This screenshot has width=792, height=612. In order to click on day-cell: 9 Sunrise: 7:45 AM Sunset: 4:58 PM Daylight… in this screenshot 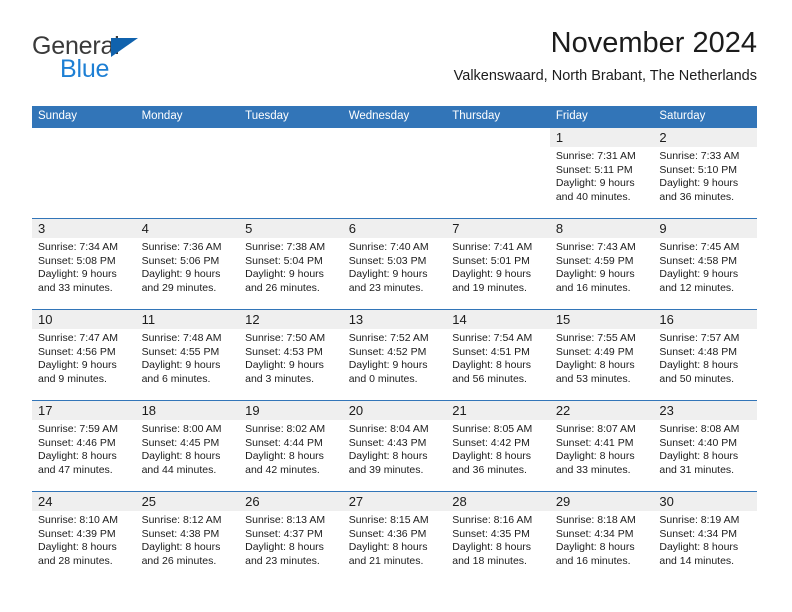, I will do `click(705, 264)`.